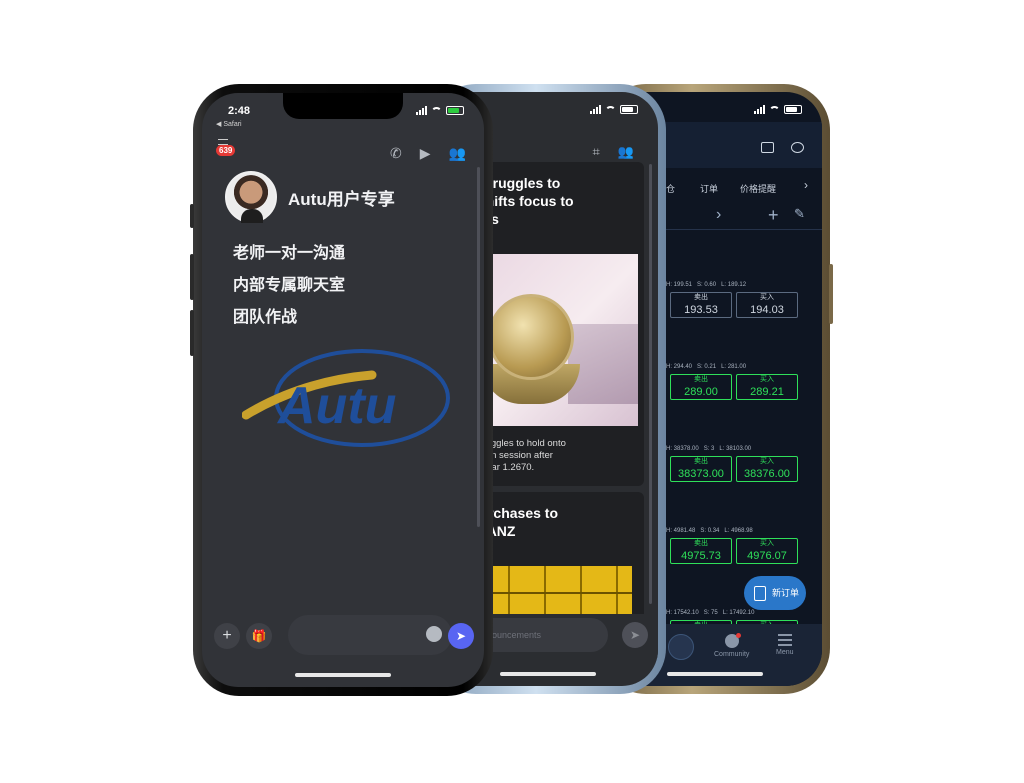 Image resolution: width=1024 pixels, height=783 pixels. What do you see at coordinates (758, 188) in the screenshot?
I see `tab-price-alerts: 价格提醒` at bounding box center [758, 188].